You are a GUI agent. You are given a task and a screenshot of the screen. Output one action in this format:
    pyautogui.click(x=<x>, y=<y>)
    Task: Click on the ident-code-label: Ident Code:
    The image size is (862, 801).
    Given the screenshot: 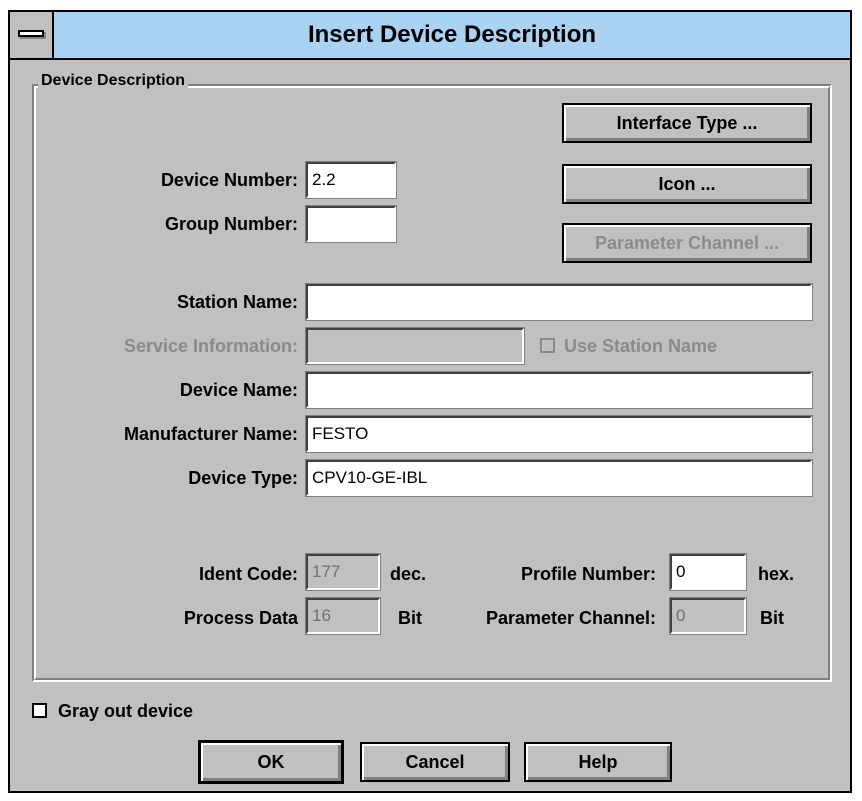 What is the action you would take?
    pyautogui.click(x=248, y=574)
    